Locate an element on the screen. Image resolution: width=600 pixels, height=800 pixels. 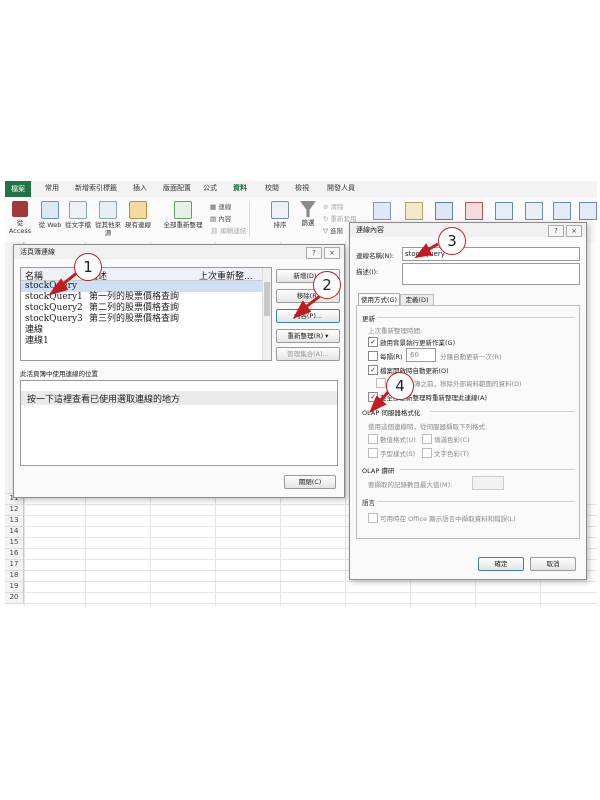
callout-1: 1 is located at coordinates (88, 267).